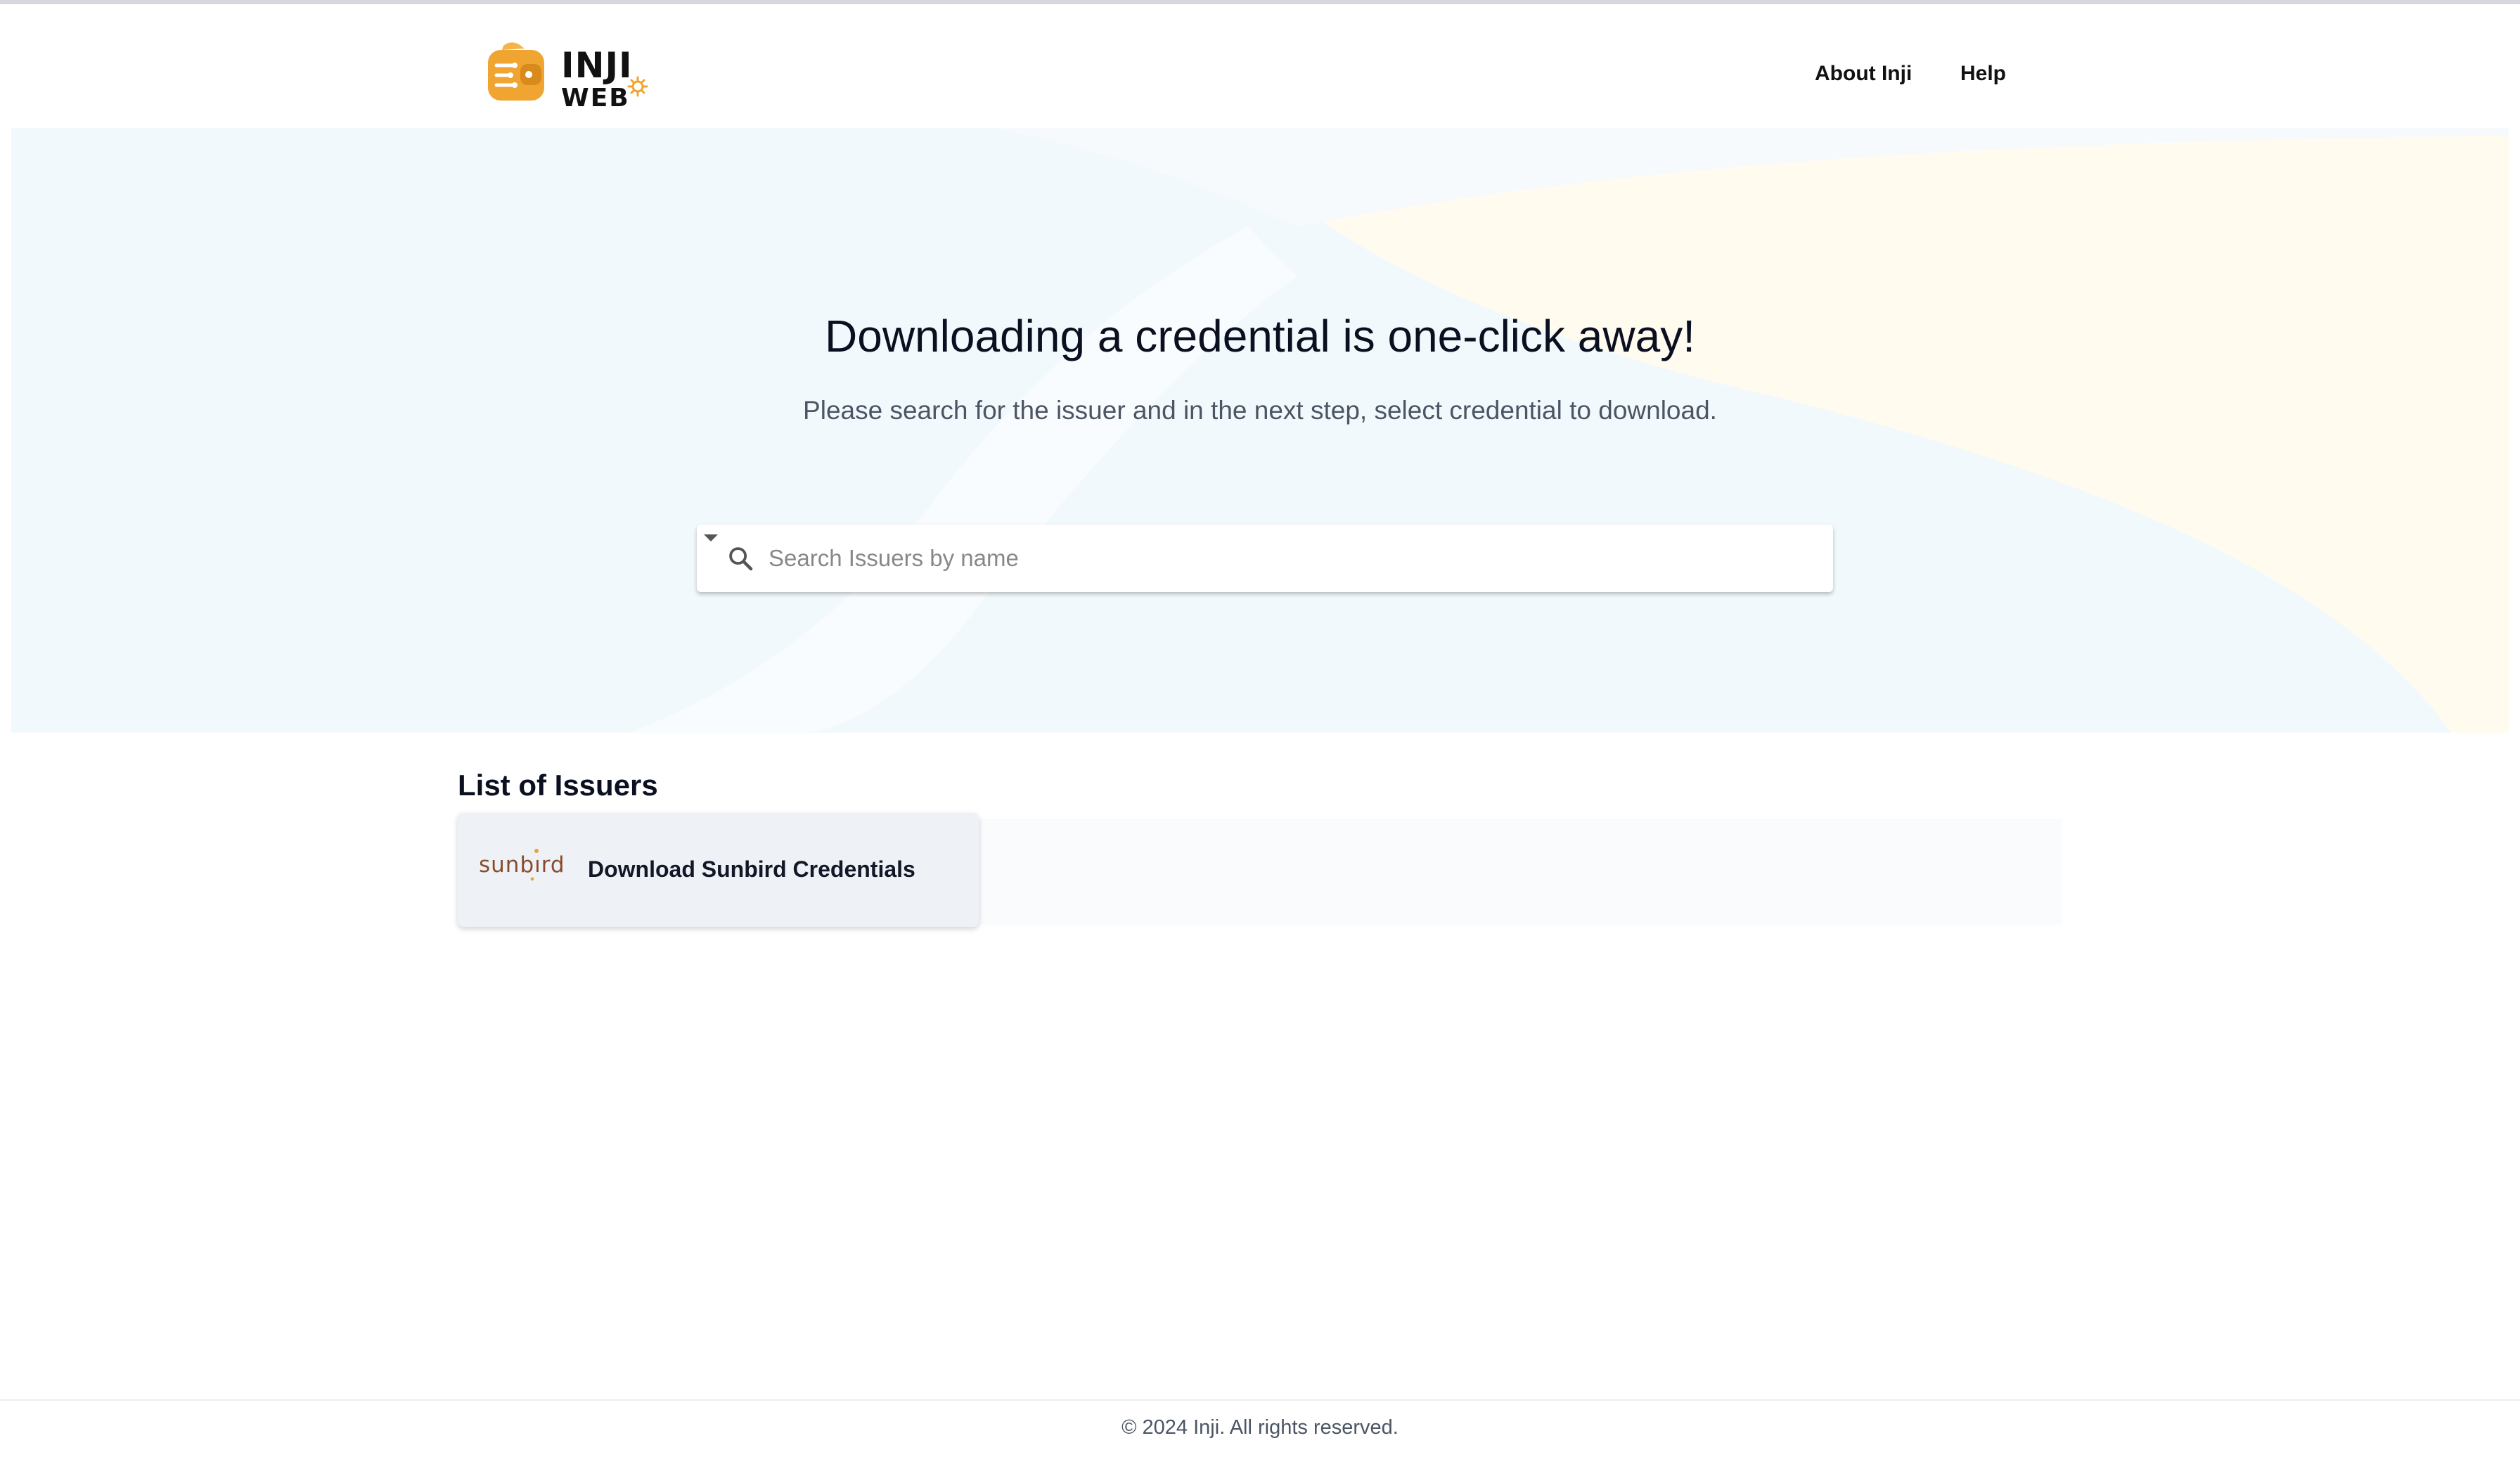 Image resolution: width=2520 pixels, height=1457 pixels. I want to click on issuer-search-box, so click(1265, 558).